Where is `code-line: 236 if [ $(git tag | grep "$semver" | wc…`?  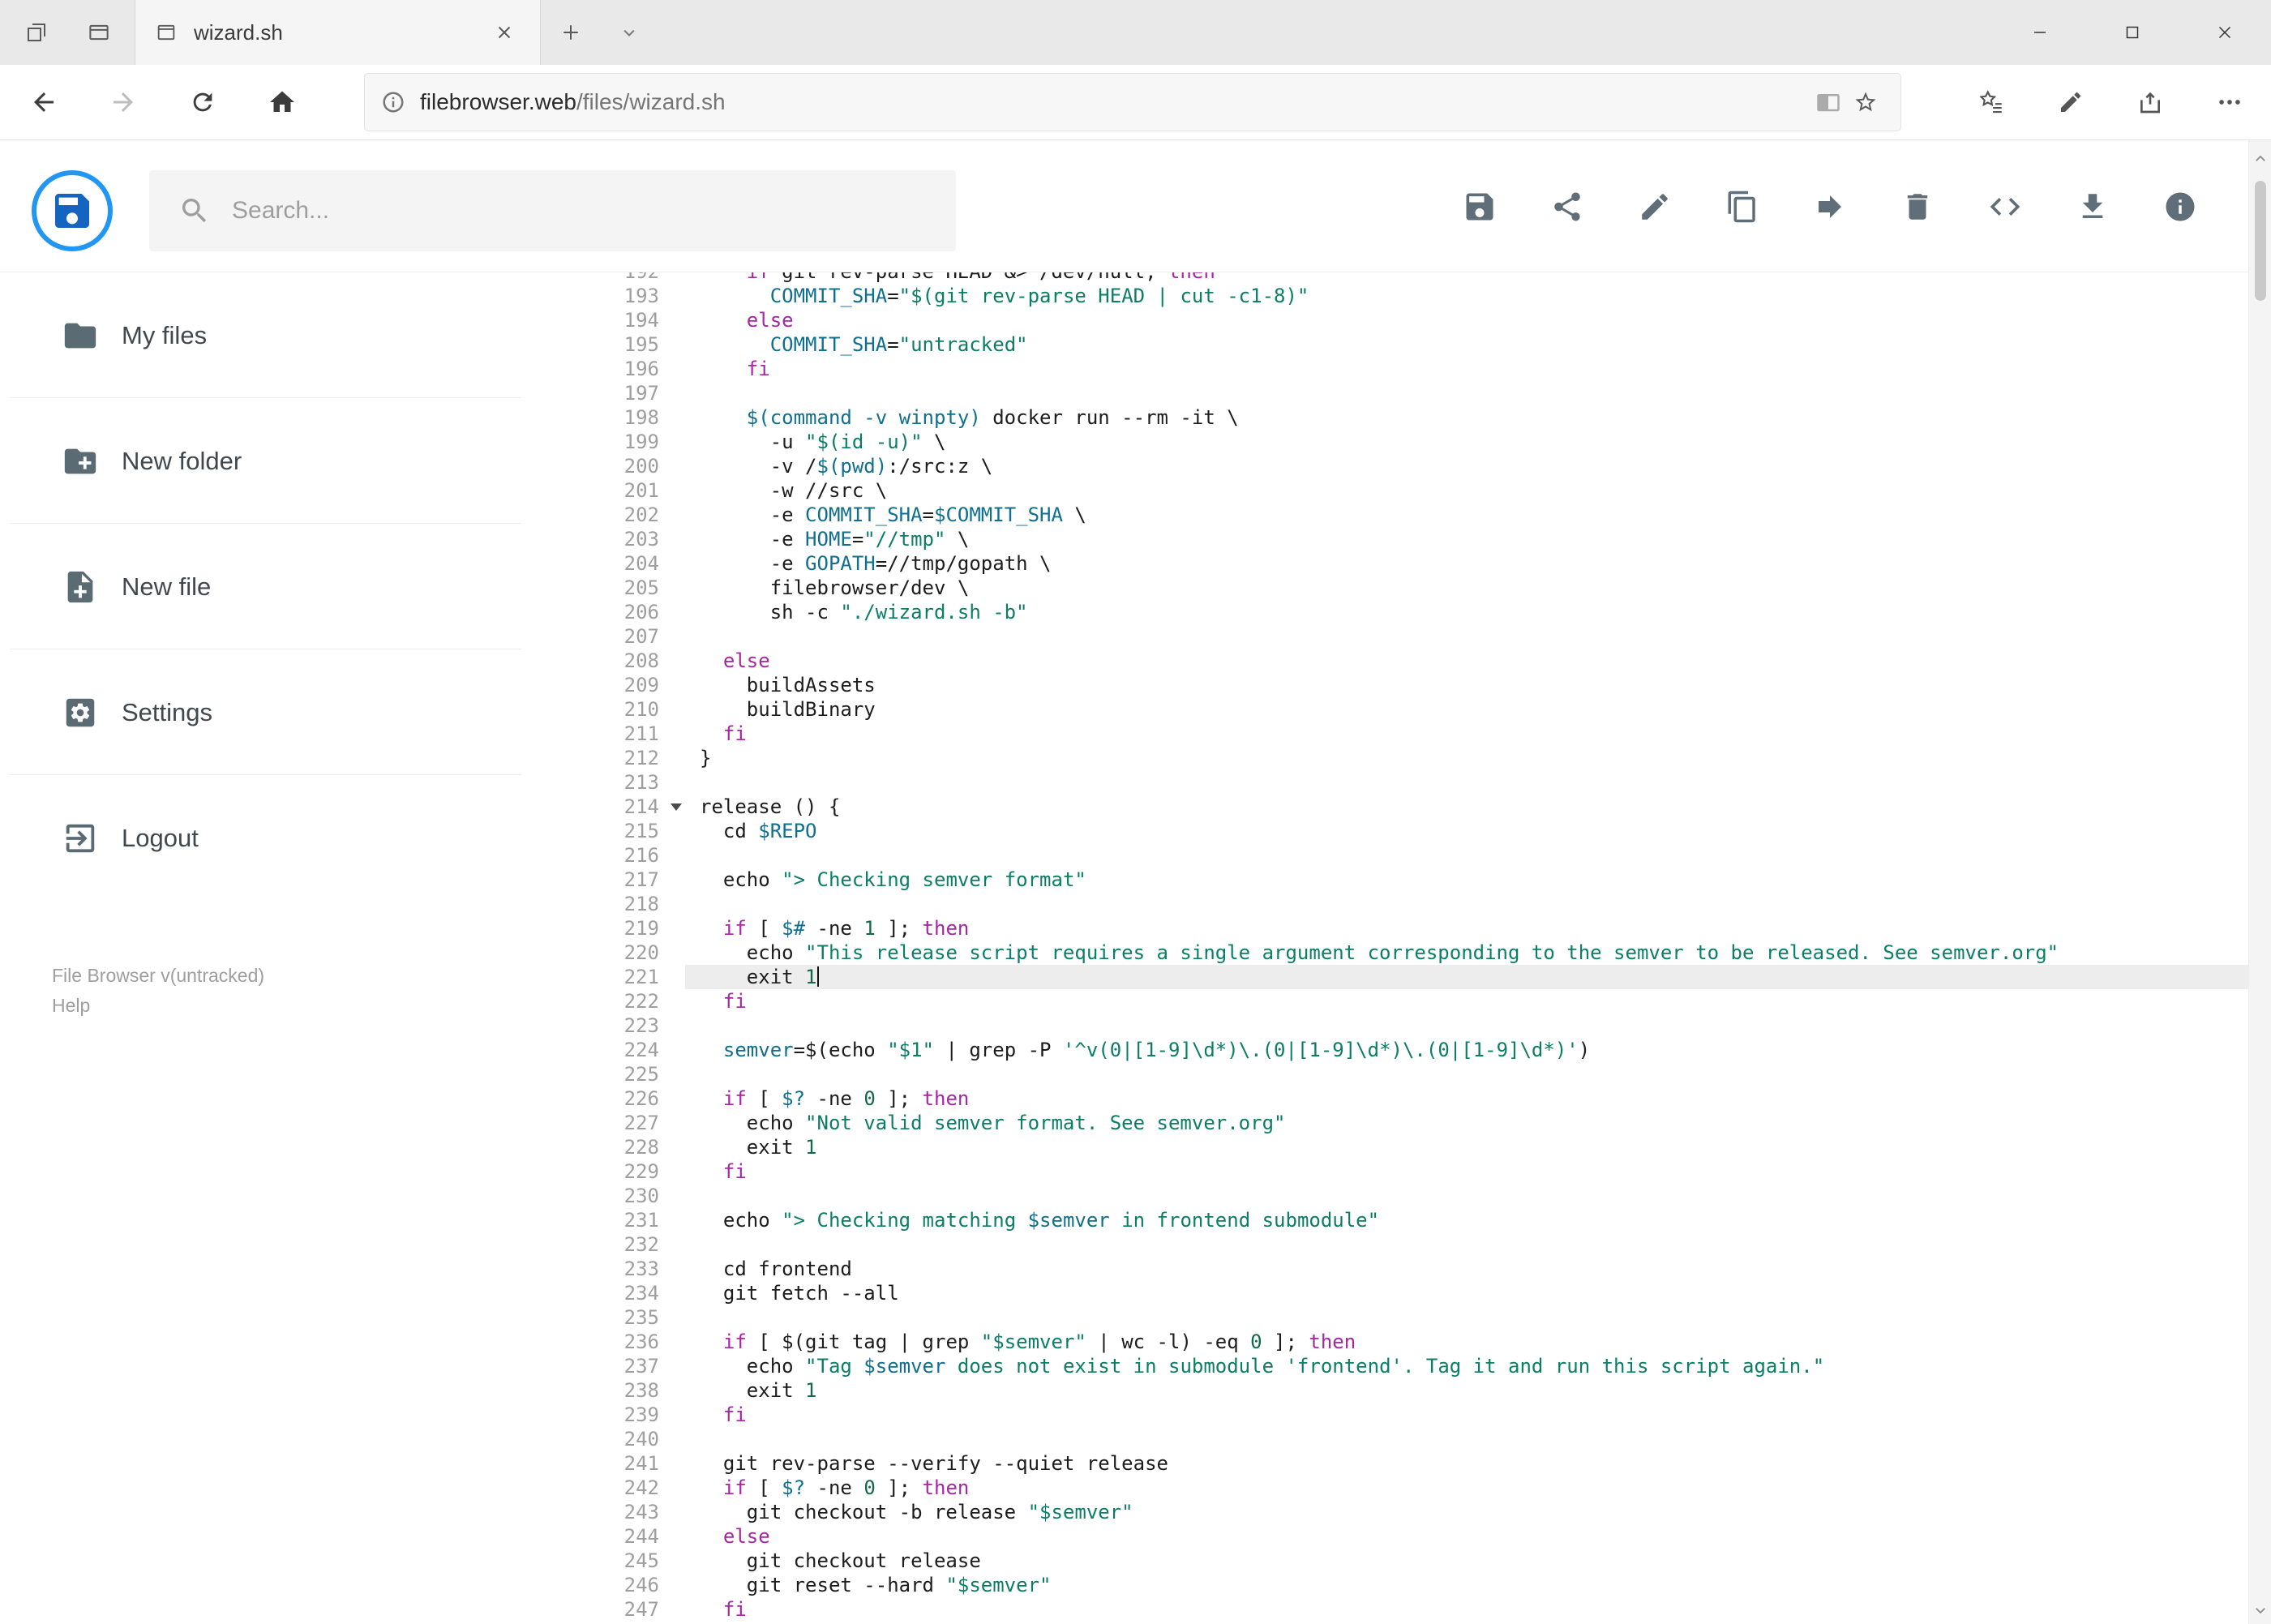
code-line: 236 if [ $(git tag | grep "$semver" | wc… is located at coordinates (1416, 1342).